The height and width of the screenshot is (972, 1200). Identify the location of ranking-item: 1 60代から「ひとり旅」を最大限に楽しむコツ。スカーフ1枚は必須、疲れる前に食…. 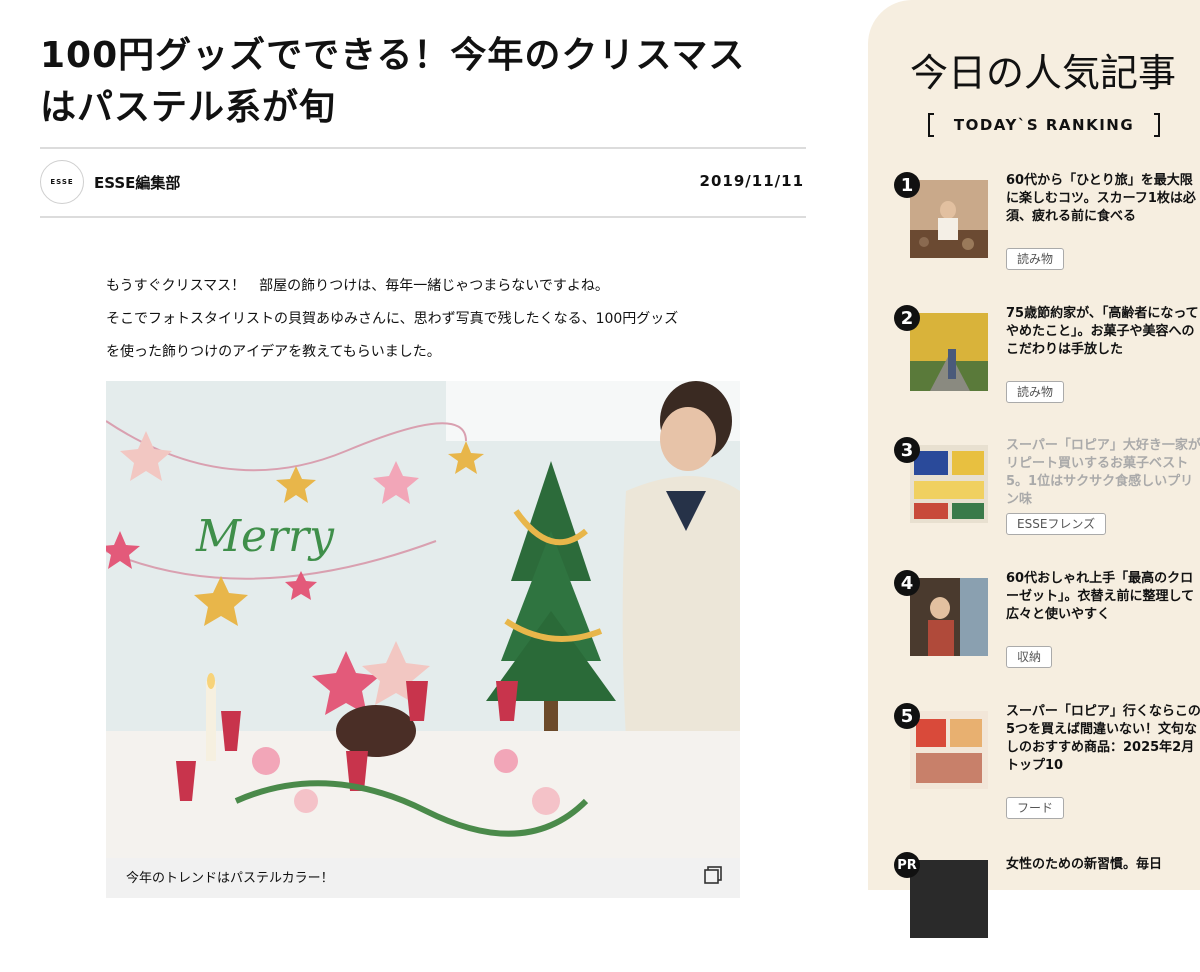
(1047, 232).